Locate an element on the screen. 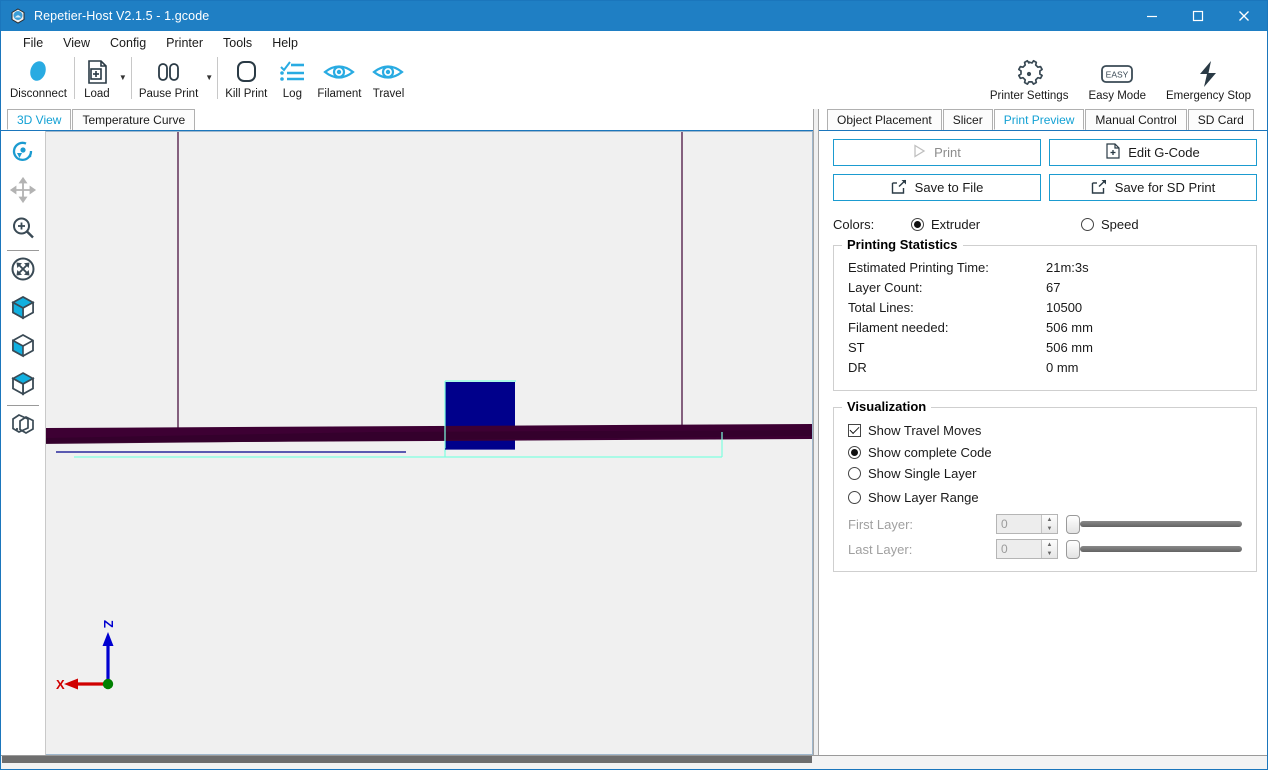  show-complete-code-radio: Show complete Code is located at coordinates (920, 452).